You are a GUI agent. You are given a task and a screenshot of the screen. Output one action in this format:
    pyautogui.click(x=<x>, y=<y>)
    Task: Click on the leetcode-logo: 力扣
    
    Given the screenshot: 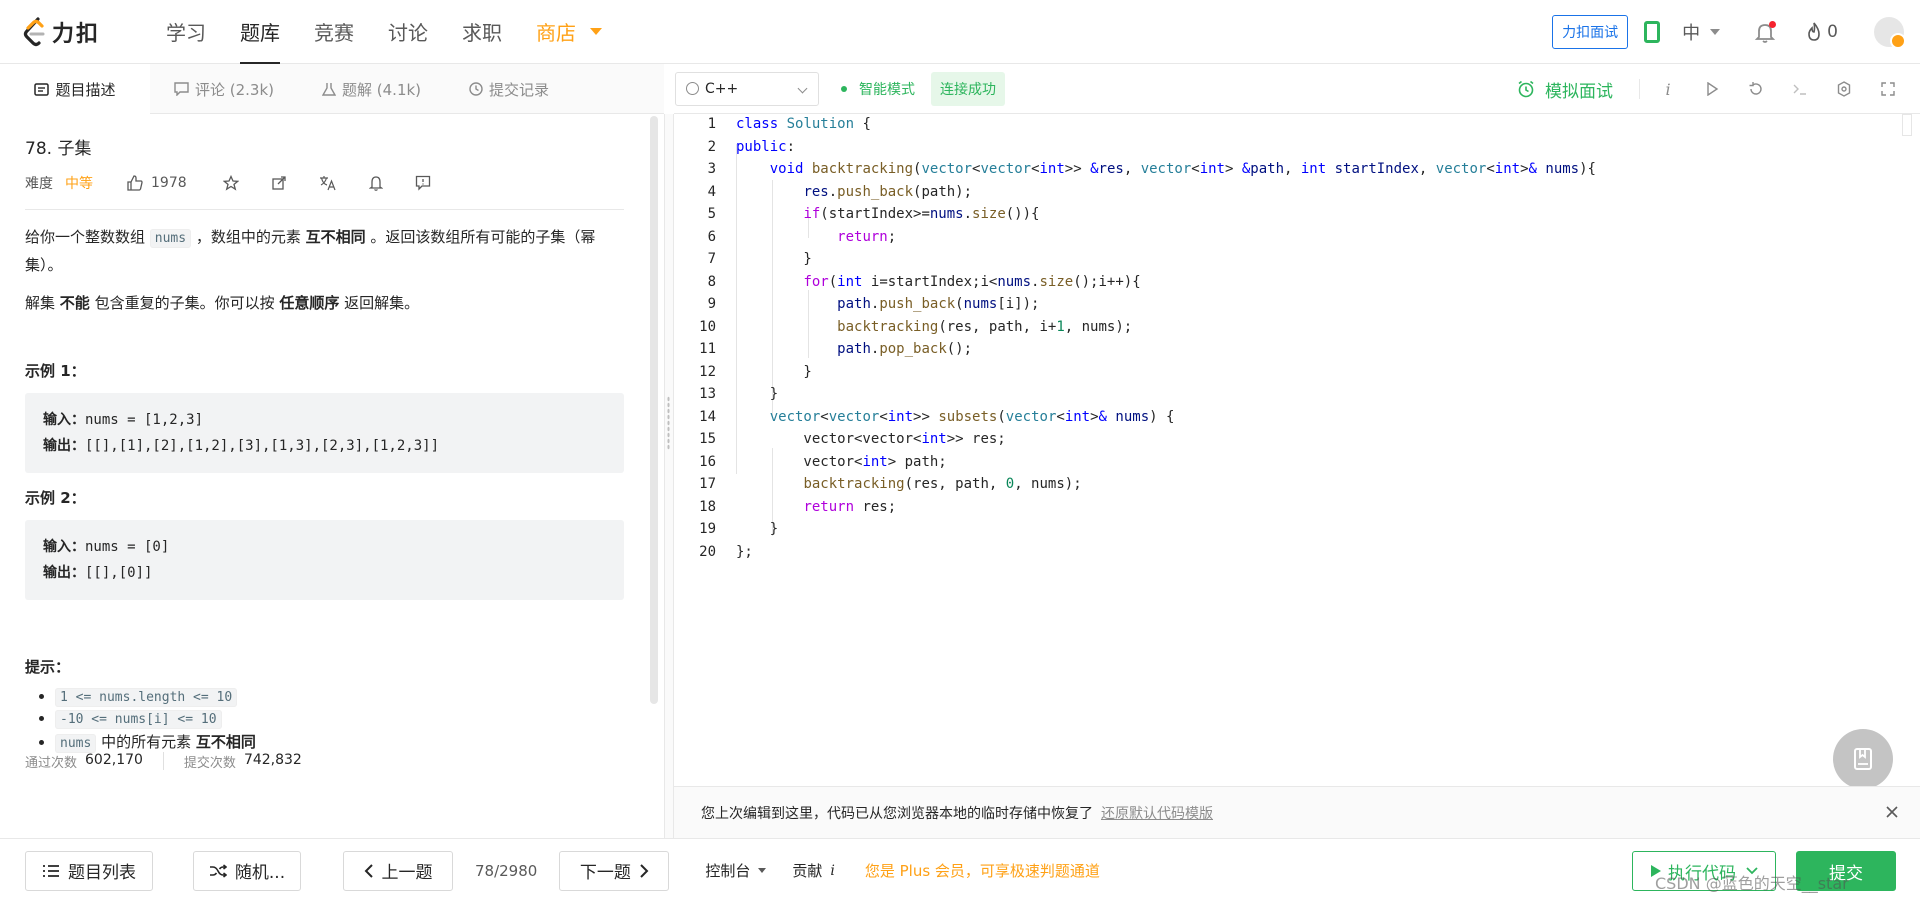 What is the action you would take?
    pyautogui.click(x=77, y=32)
    